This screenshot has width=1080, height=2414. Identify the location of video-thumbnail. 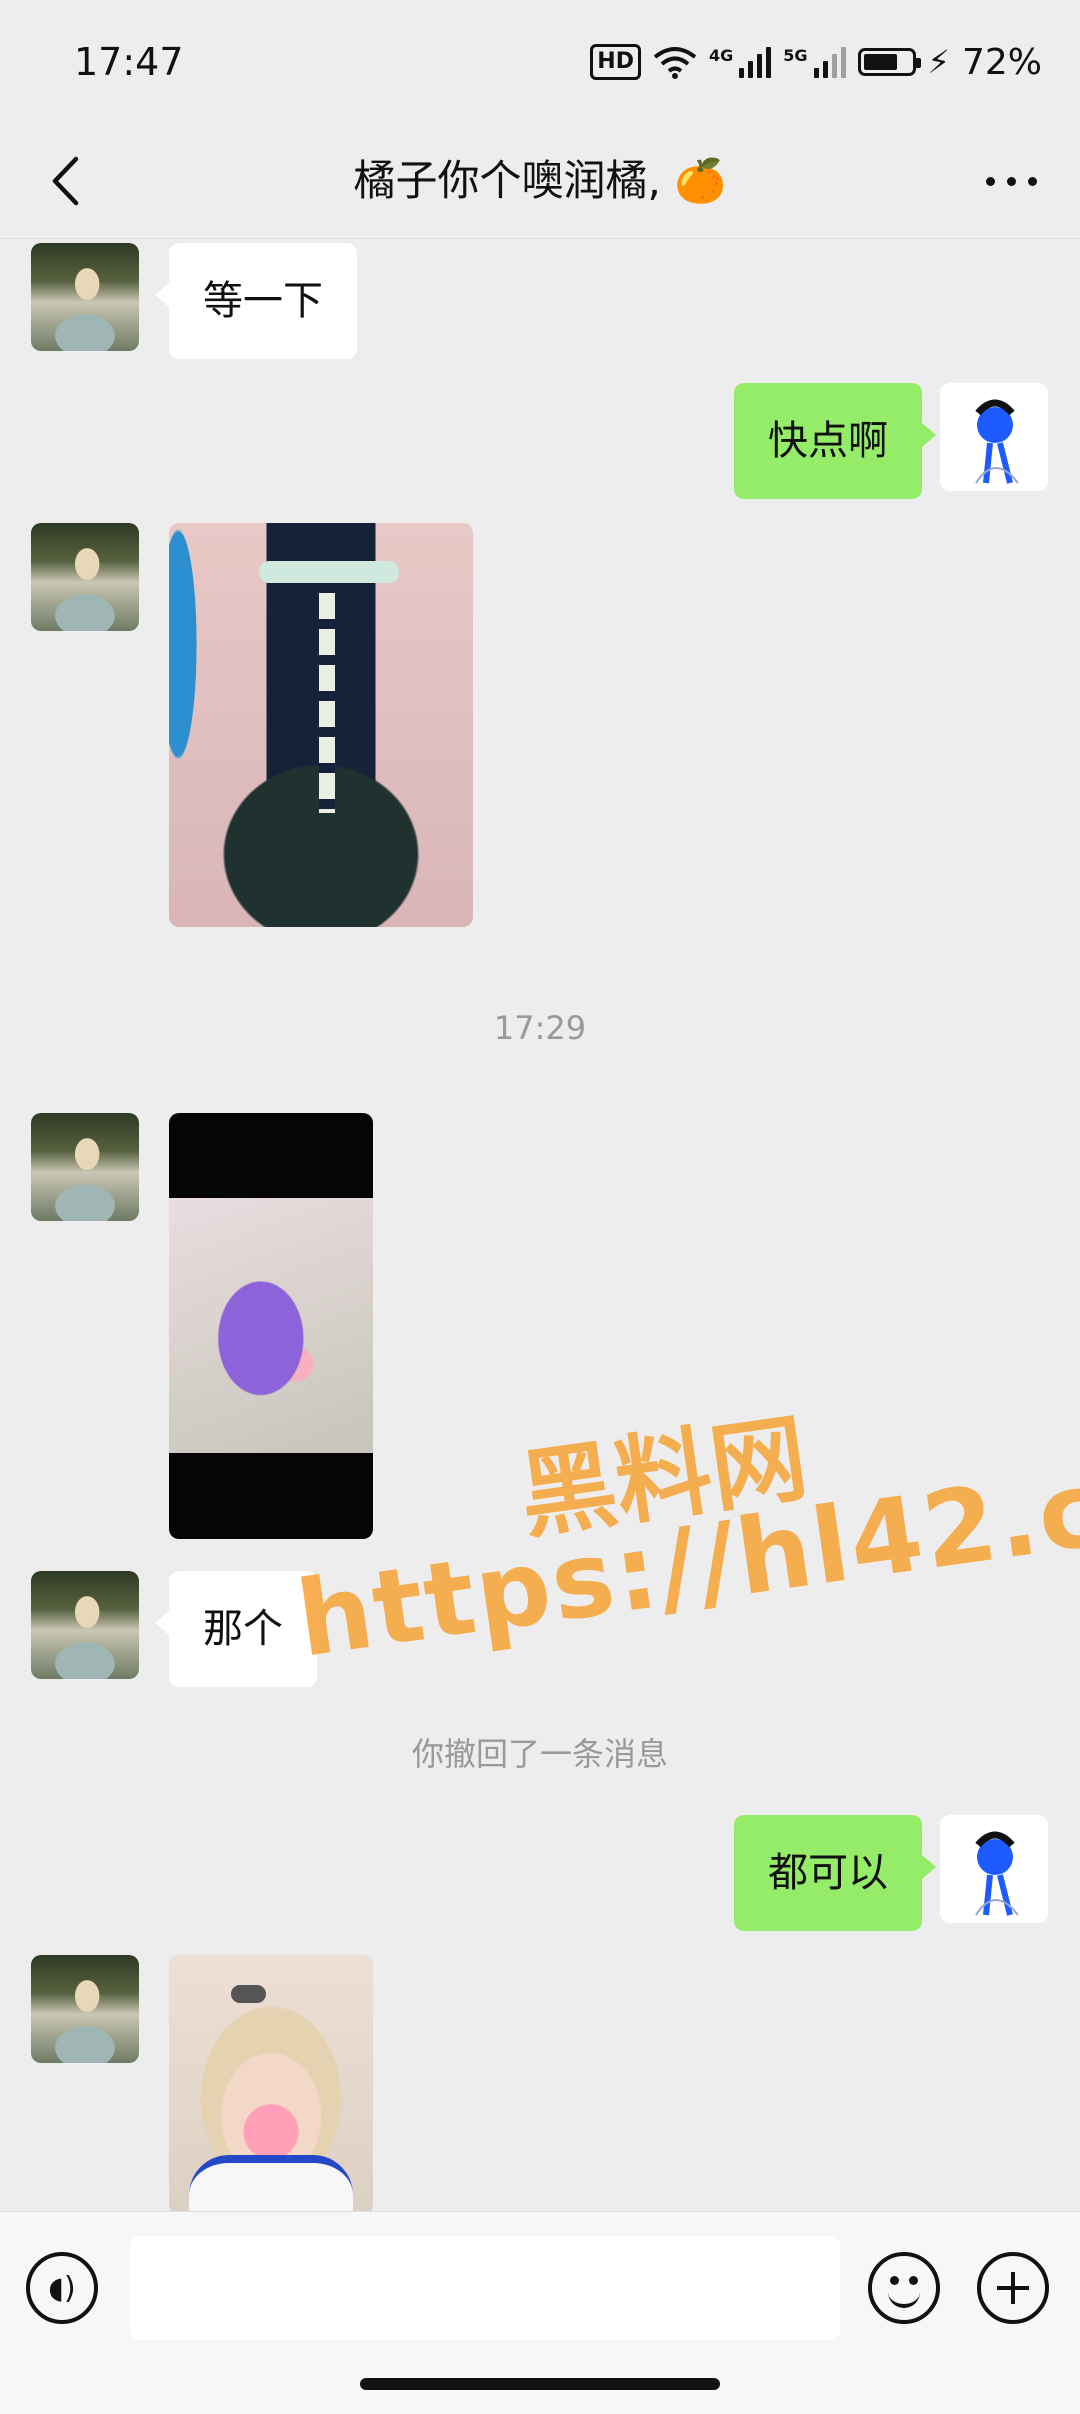
(271, 1325).